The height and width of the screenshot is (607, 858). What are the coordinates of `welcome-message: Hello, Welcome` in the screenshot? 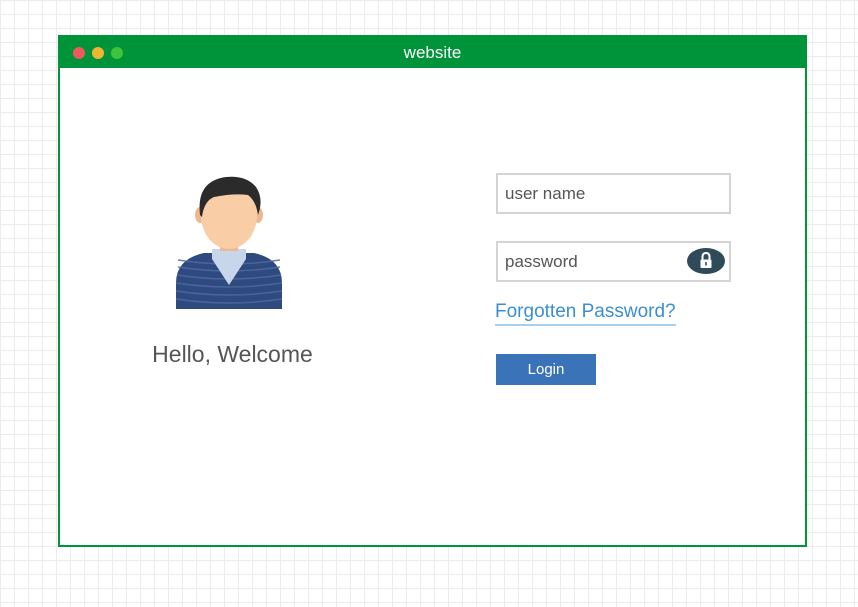 It's located at (232, 354).